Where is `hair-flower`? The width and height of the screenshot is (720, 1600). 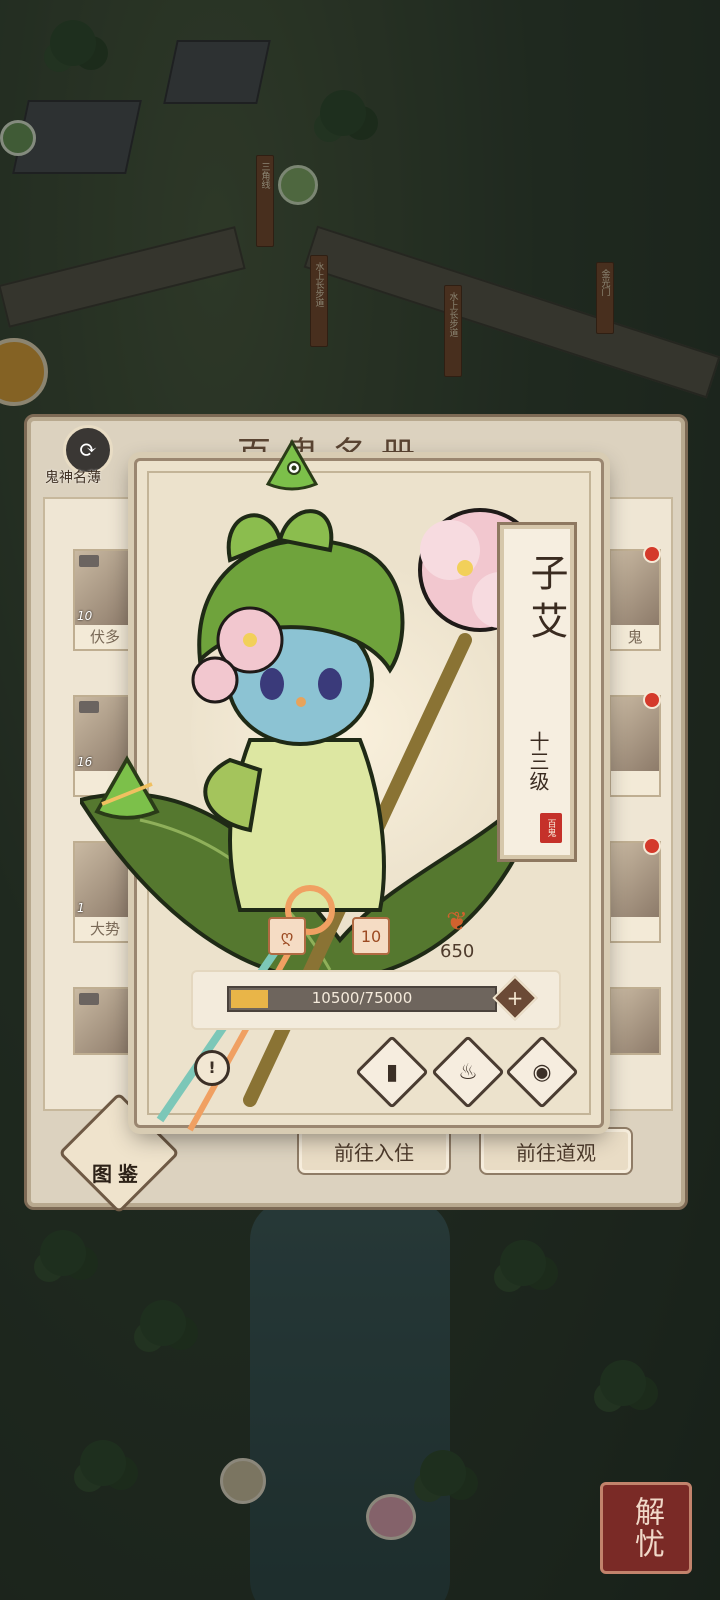 hair-flower is located at coordinates (215, 680).